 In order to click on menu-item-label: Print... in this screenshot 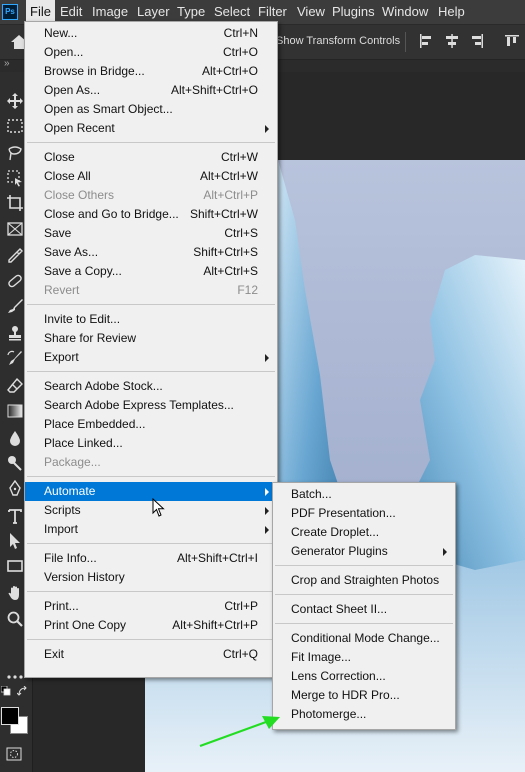, I will do `click(61, 606)`.